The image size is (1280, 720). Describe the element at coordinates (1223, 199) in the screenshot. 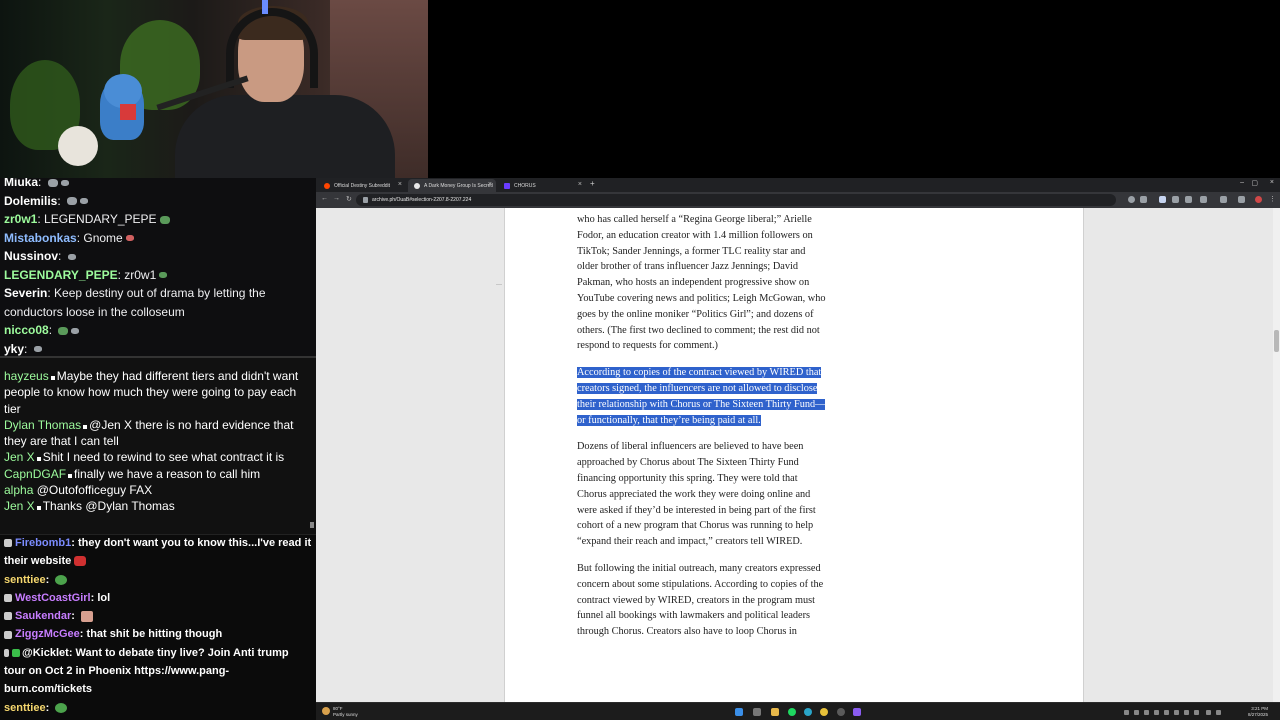

I see `sidepanel-icon` at that location.